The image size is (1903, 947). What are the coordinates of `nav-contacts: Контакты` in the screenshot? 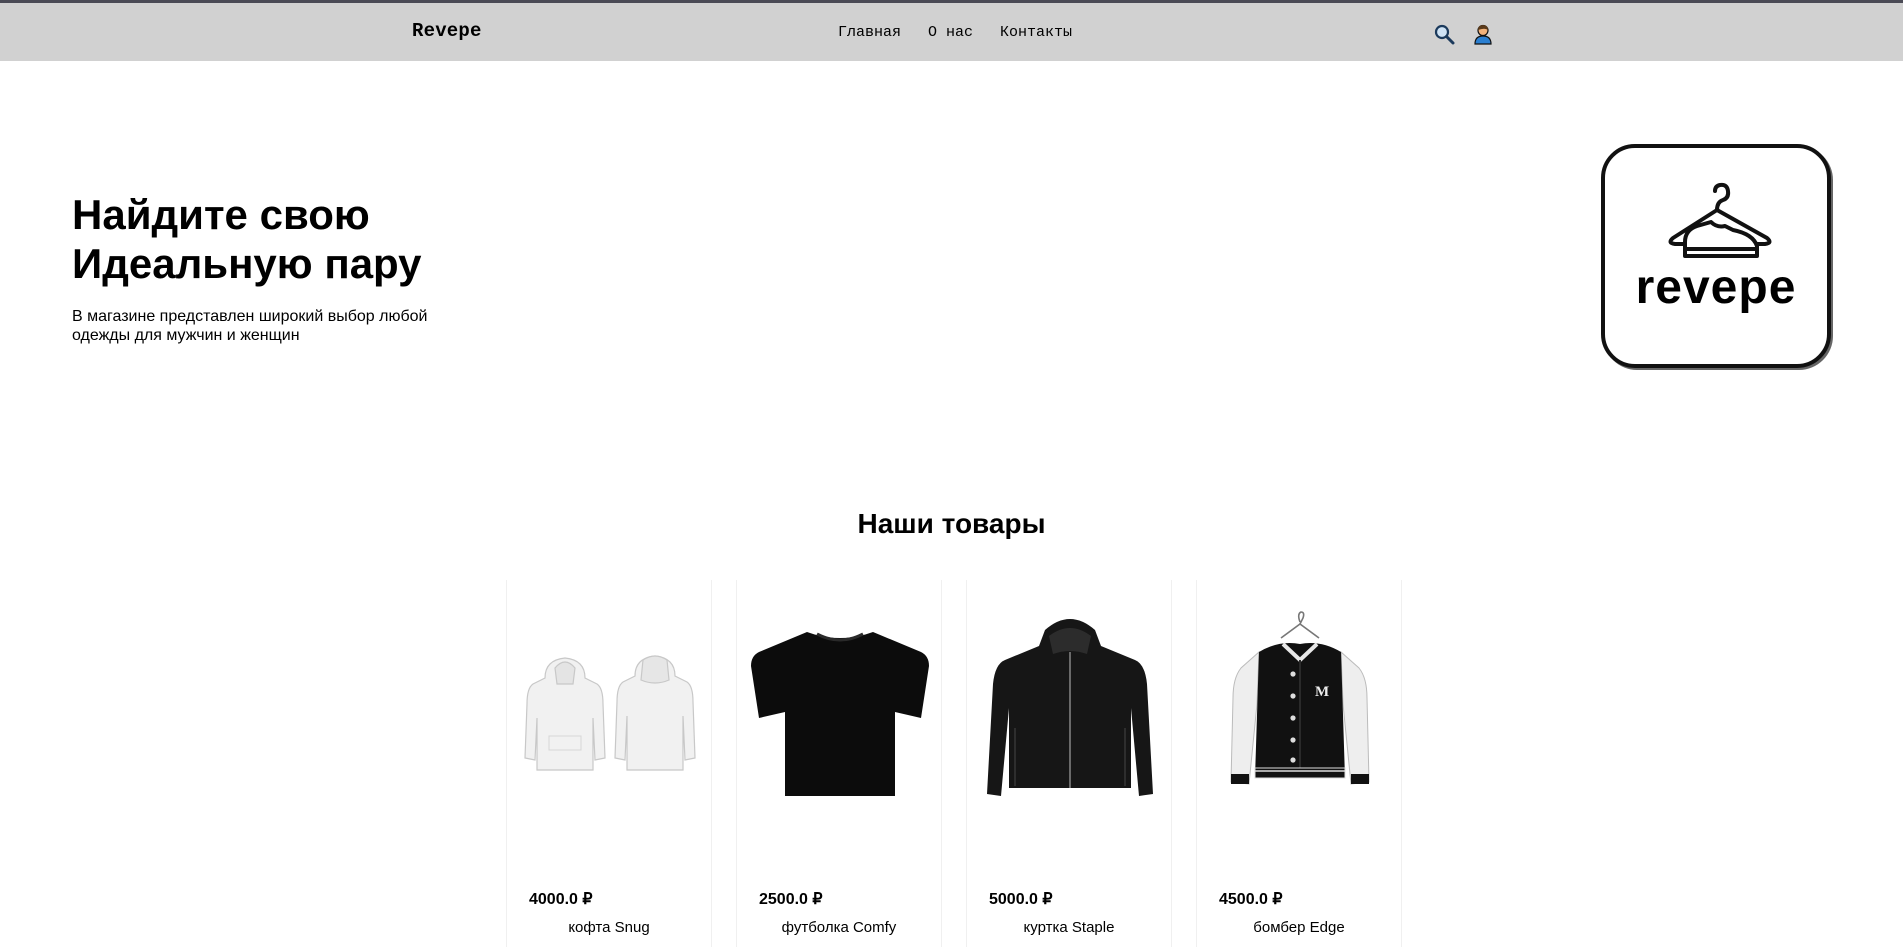 It's located at (1036, 32).